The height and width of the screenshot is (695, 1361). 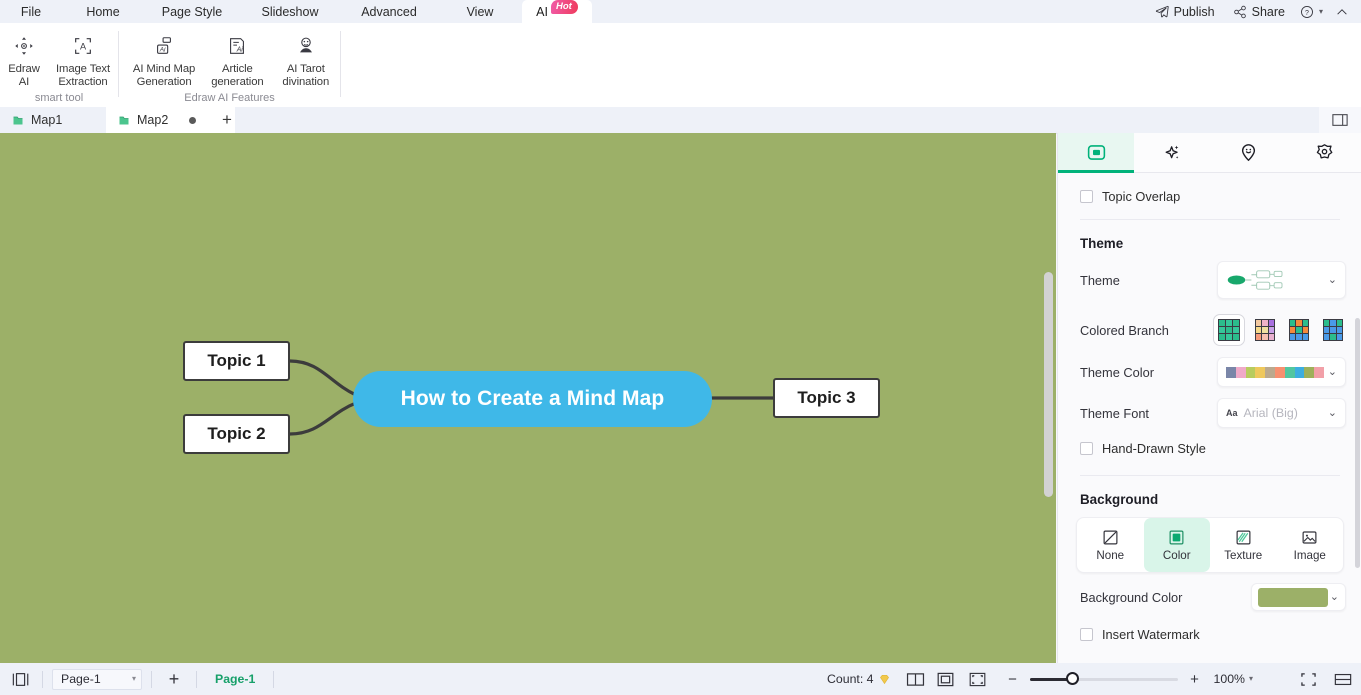 I want to click on status-bar: Page-1 ▾ + Page-1 Count: 4 − + 100% ▾, so click(x=680, y=679).